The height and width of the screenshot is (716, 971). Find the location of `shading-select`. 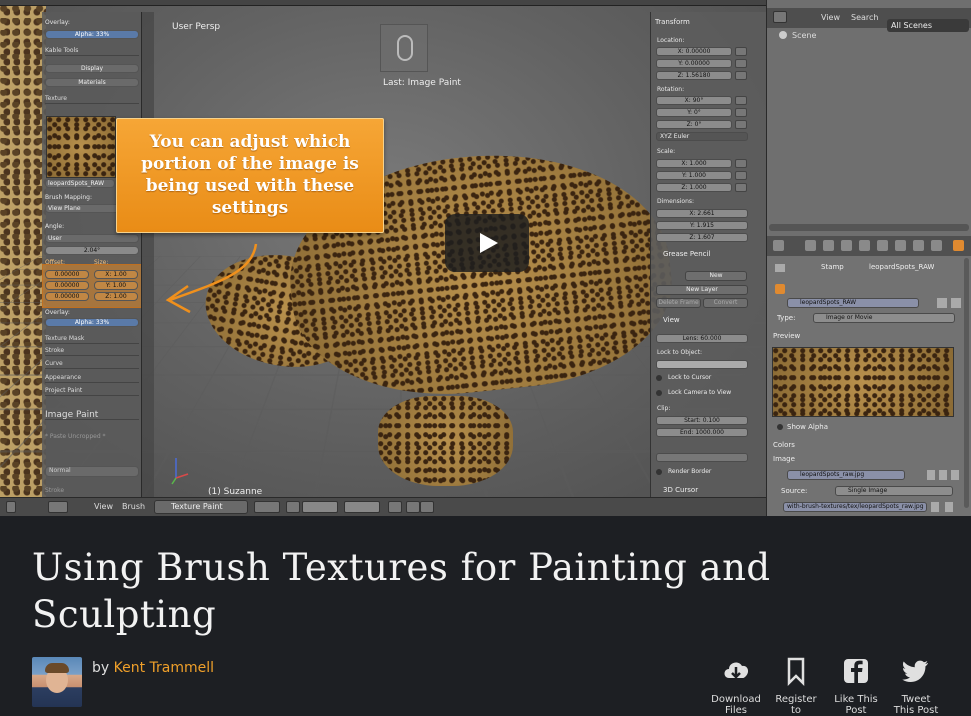

shading-select is located at coordinates (267, 507).